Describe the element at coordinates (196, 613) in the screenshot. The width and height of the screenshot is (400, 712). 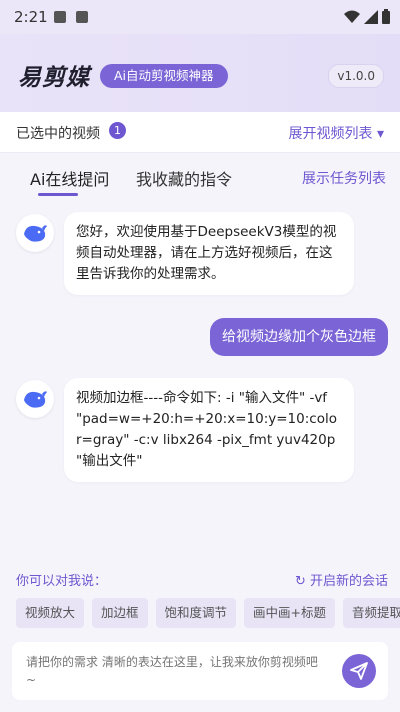
I see `suggestion-chip: 饱和度调节` at that location.